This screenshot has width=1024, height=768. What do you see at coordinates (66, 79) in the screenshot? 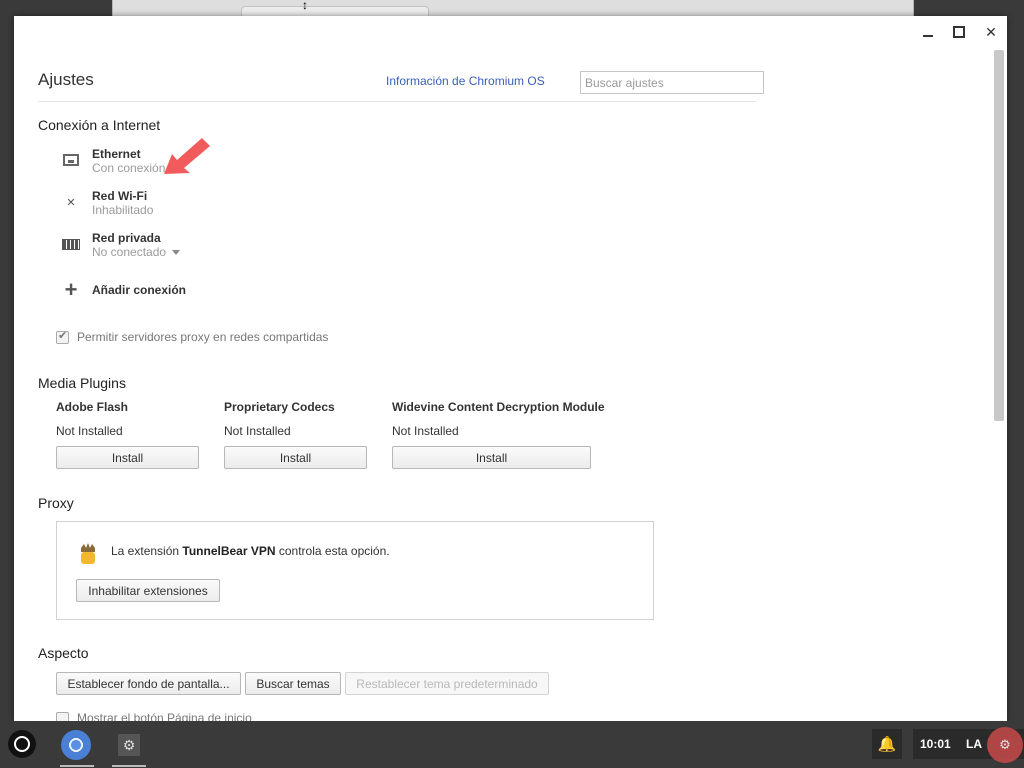
I see `page-title: Ajustes` at bounding box center [66, 79].